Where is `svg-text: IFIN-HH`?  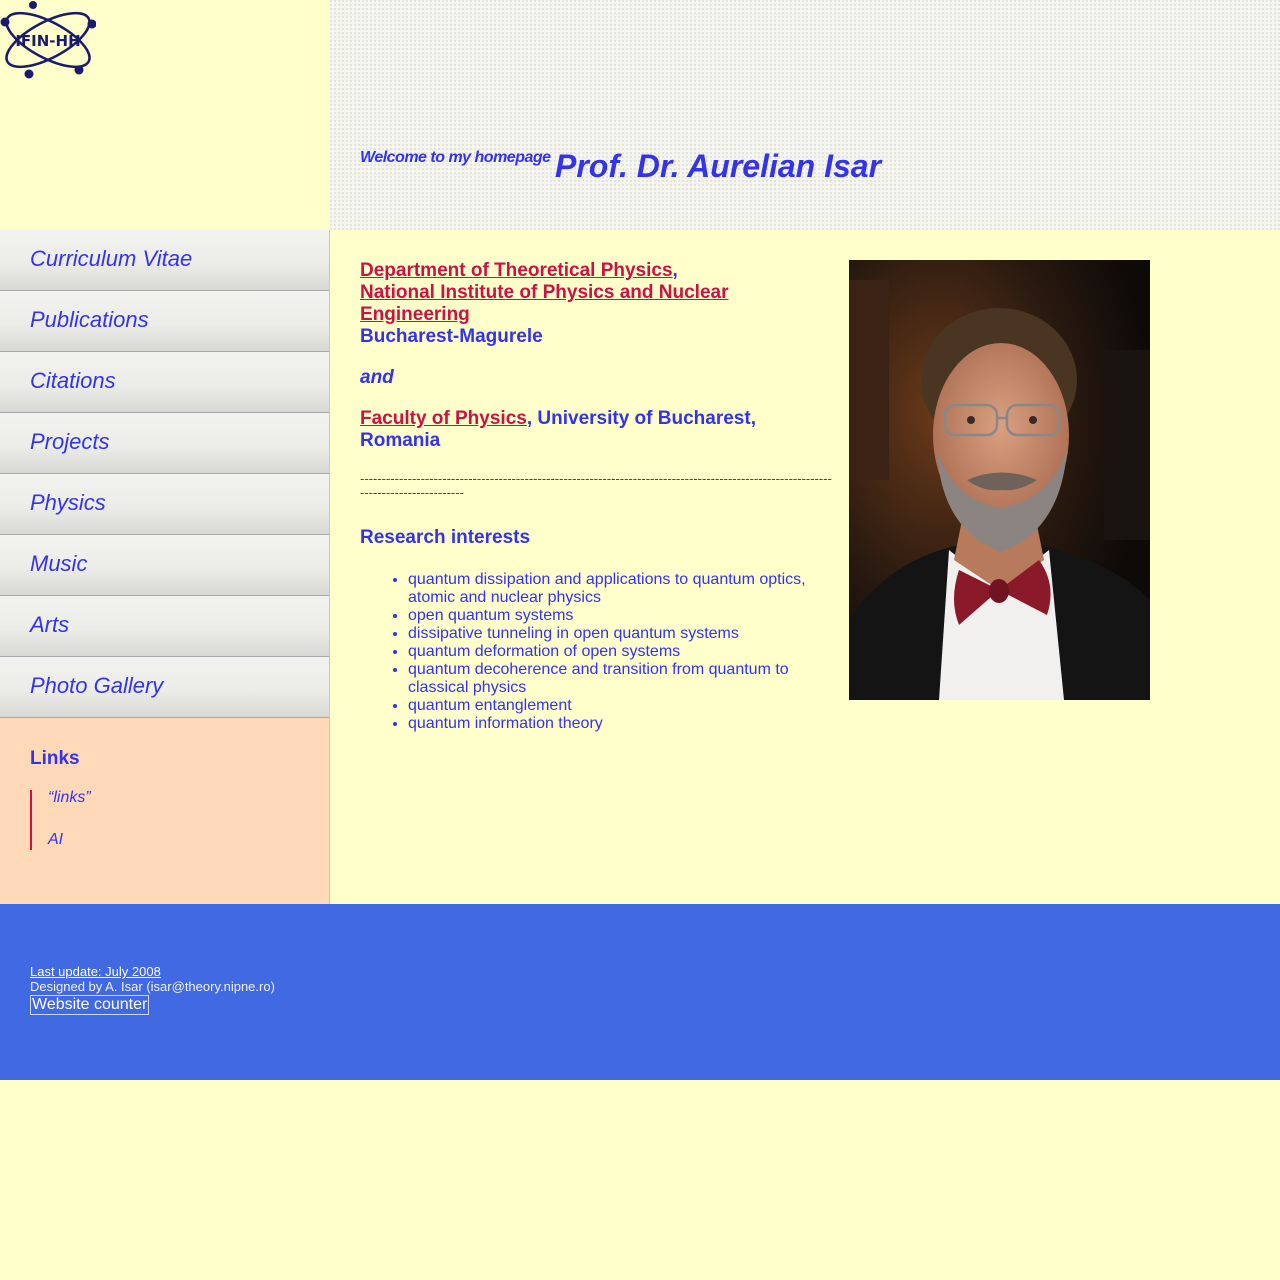 svg-text: IFIN-HH is located at coordinates (47, 41).